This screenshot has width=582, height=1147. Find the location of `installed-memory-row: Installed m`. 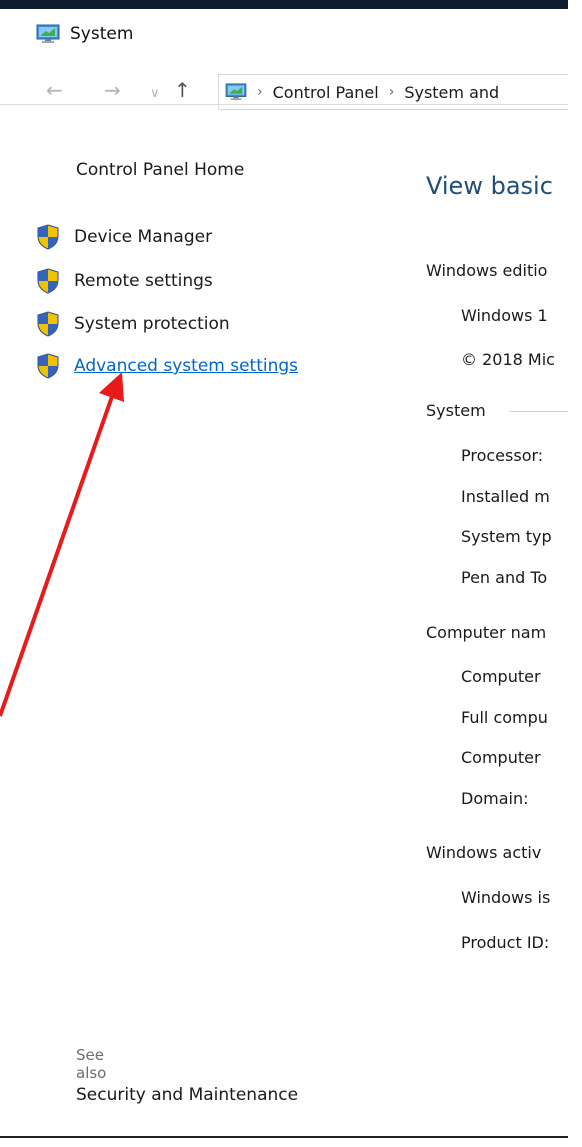

installed-memory-row: Installed m is located at coordinates (505, 496).